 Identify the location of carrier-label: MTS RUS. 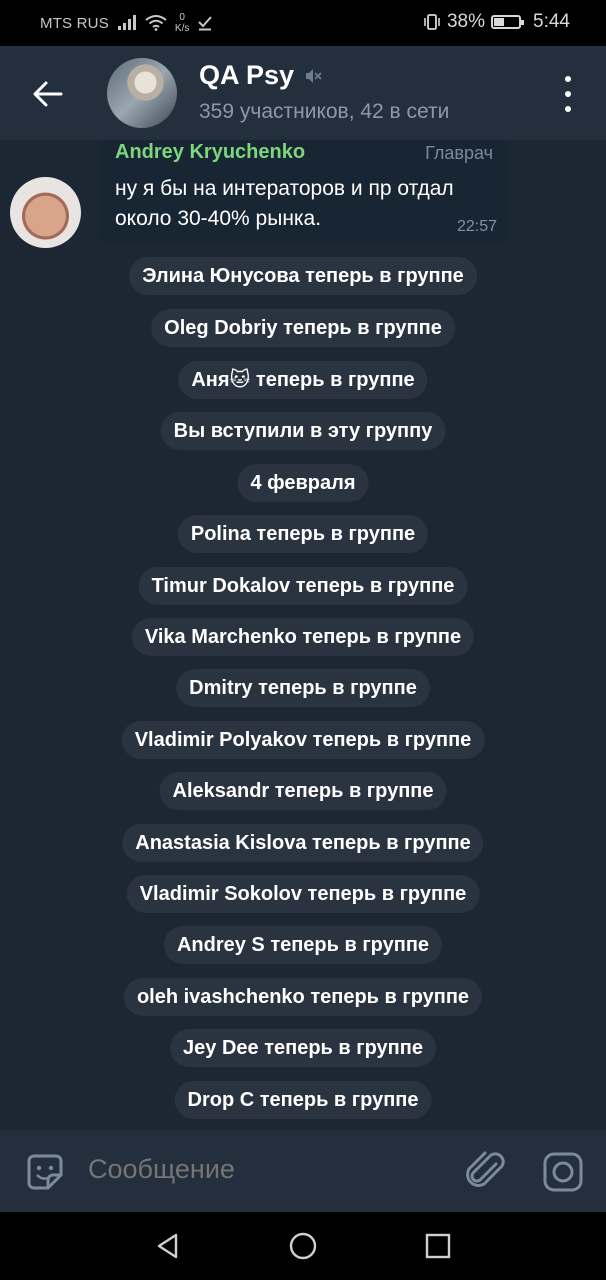
(74, 23).